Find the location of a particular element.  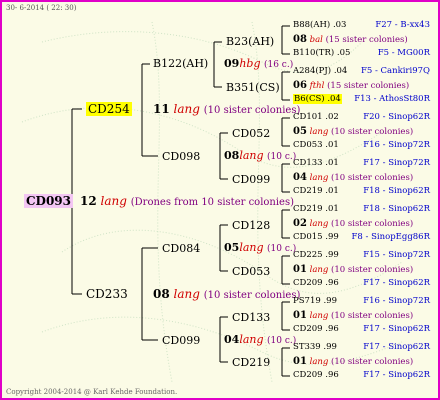

l4-gen: 05 is located at coordinates (300, 131).